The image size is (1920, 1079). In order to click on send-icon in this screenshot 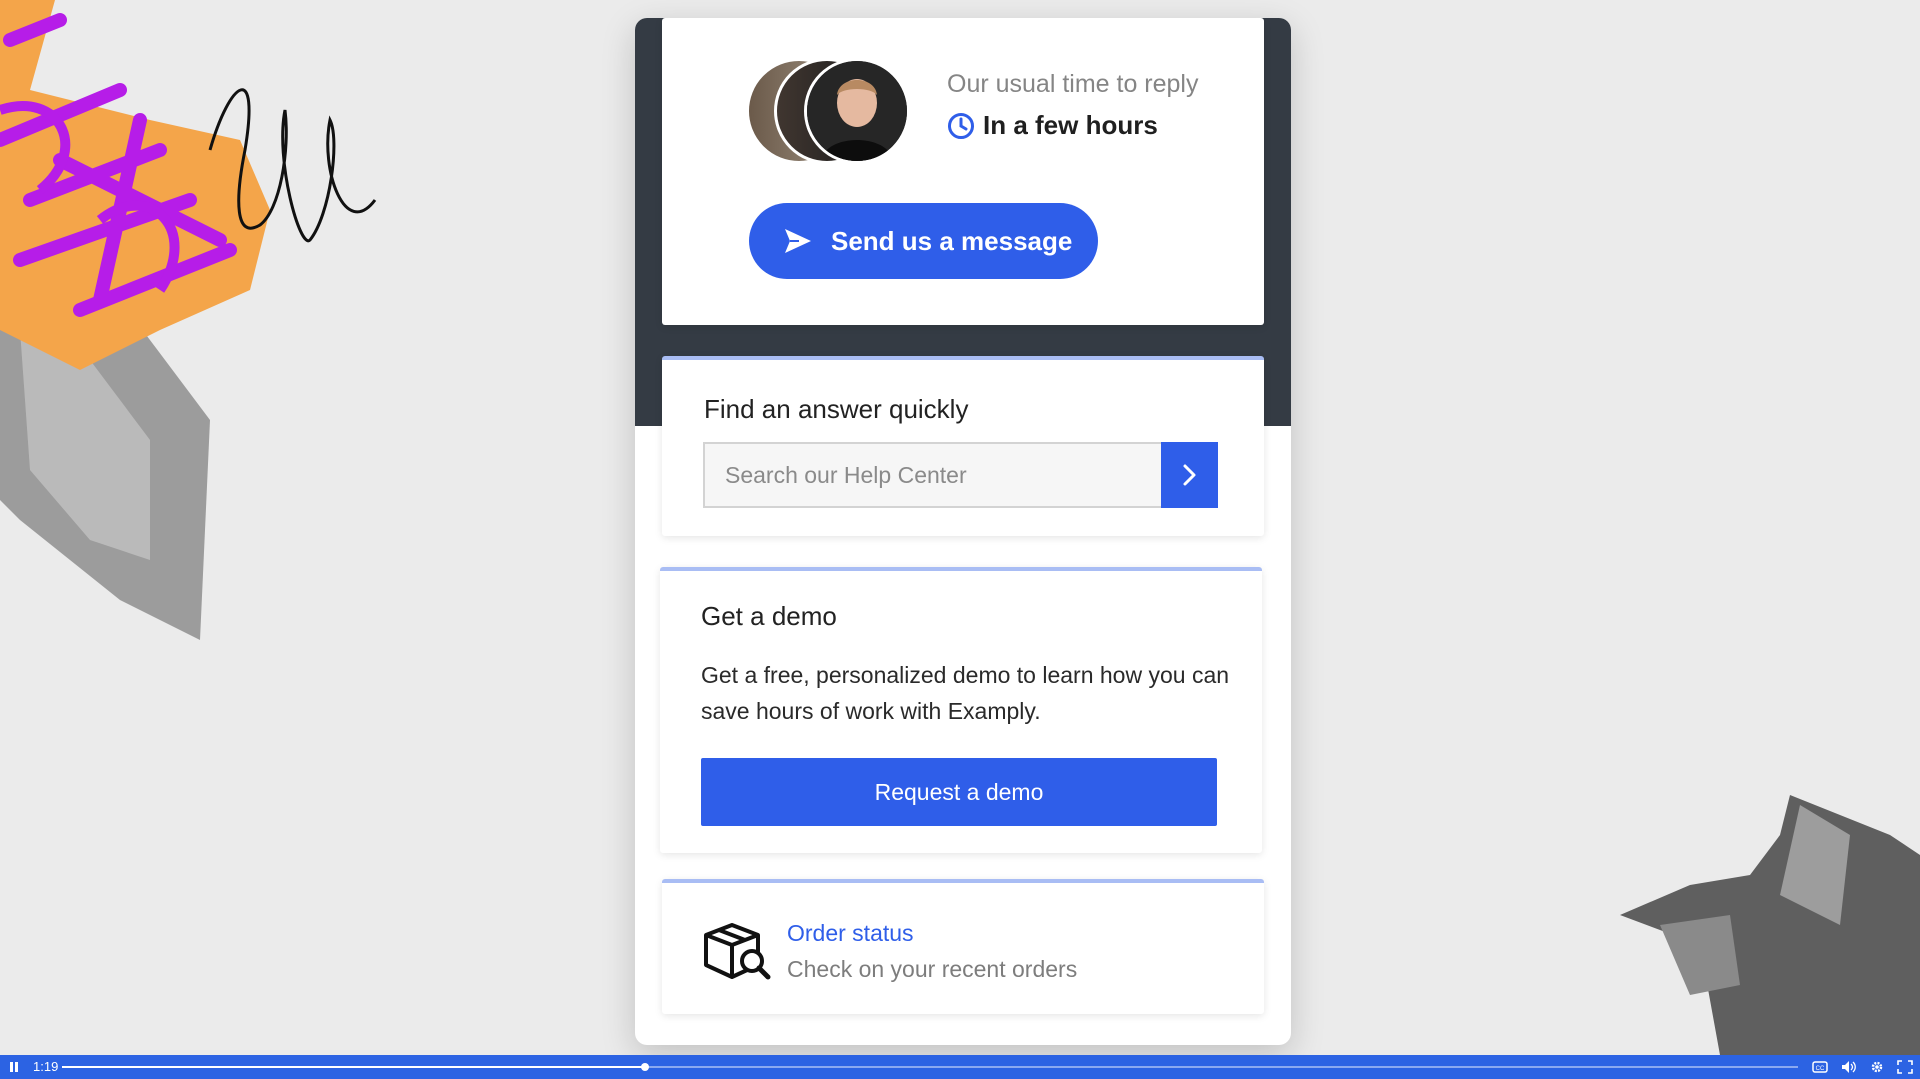, I will do `click(798, 241)`.